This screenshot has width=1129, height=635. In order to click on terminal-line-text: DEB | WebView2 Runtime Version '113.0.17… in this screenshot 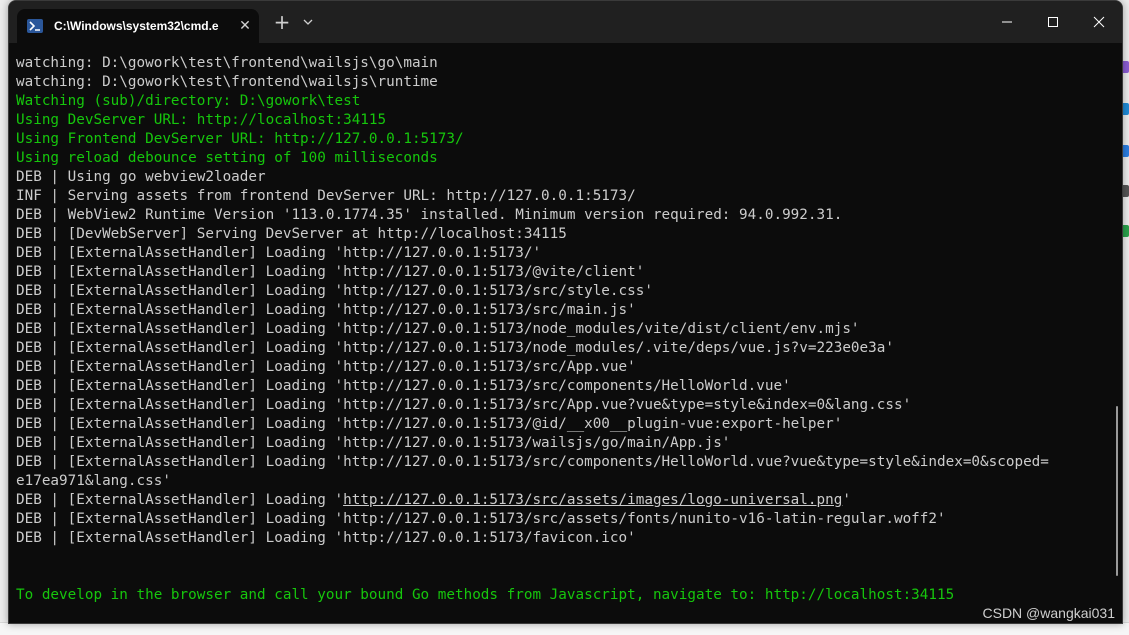, I will do `click(429, 215)`.